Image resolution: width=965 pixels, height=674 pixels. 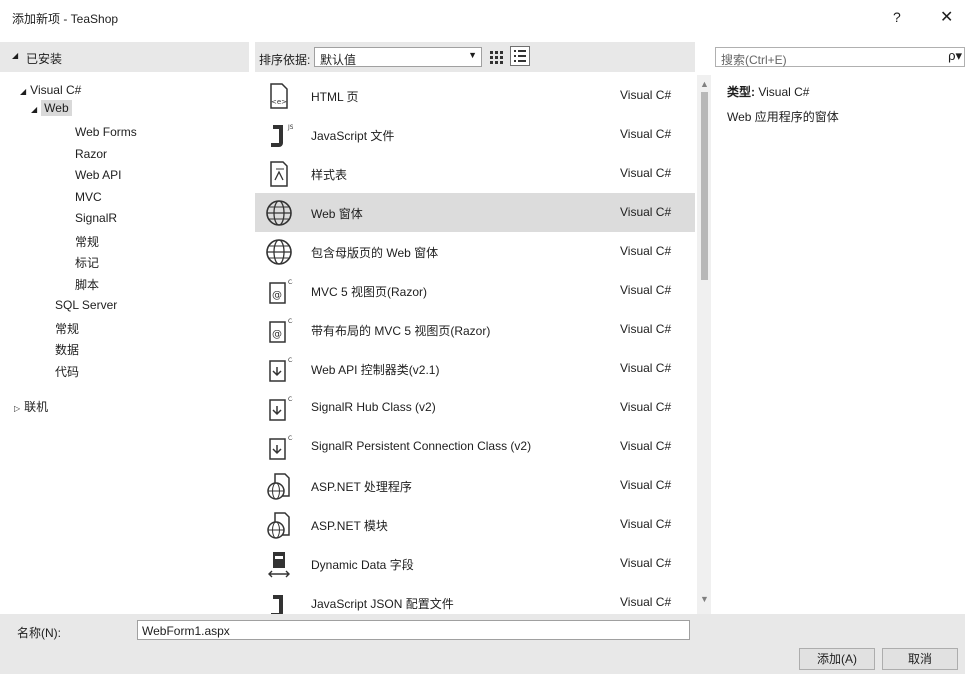 What do you see at coordinates (475, 95) in the screenshot?
I see `list-item: <e> HTML 页 Visual C#` at bounding box center [475, 95].